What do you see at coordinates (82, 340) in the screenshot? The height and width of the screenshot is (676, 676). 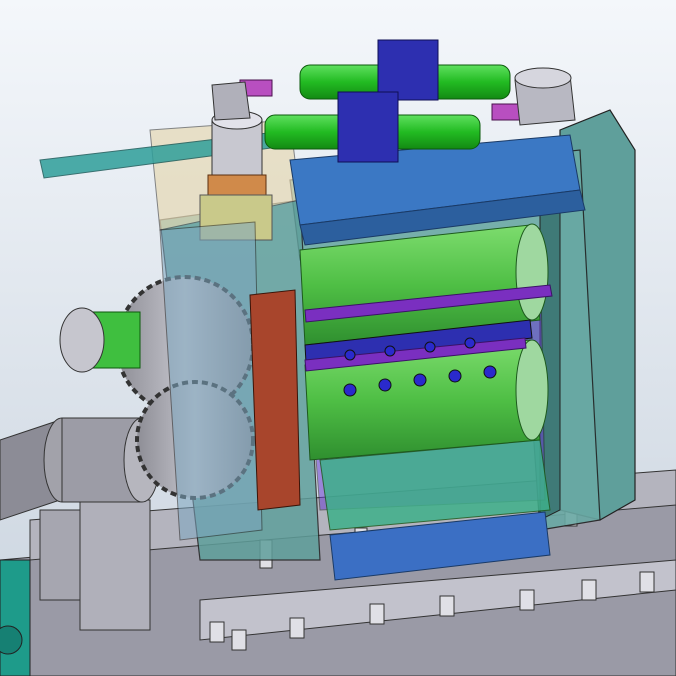 I see `shaft-end-cap` at bounding box center [82, 340].